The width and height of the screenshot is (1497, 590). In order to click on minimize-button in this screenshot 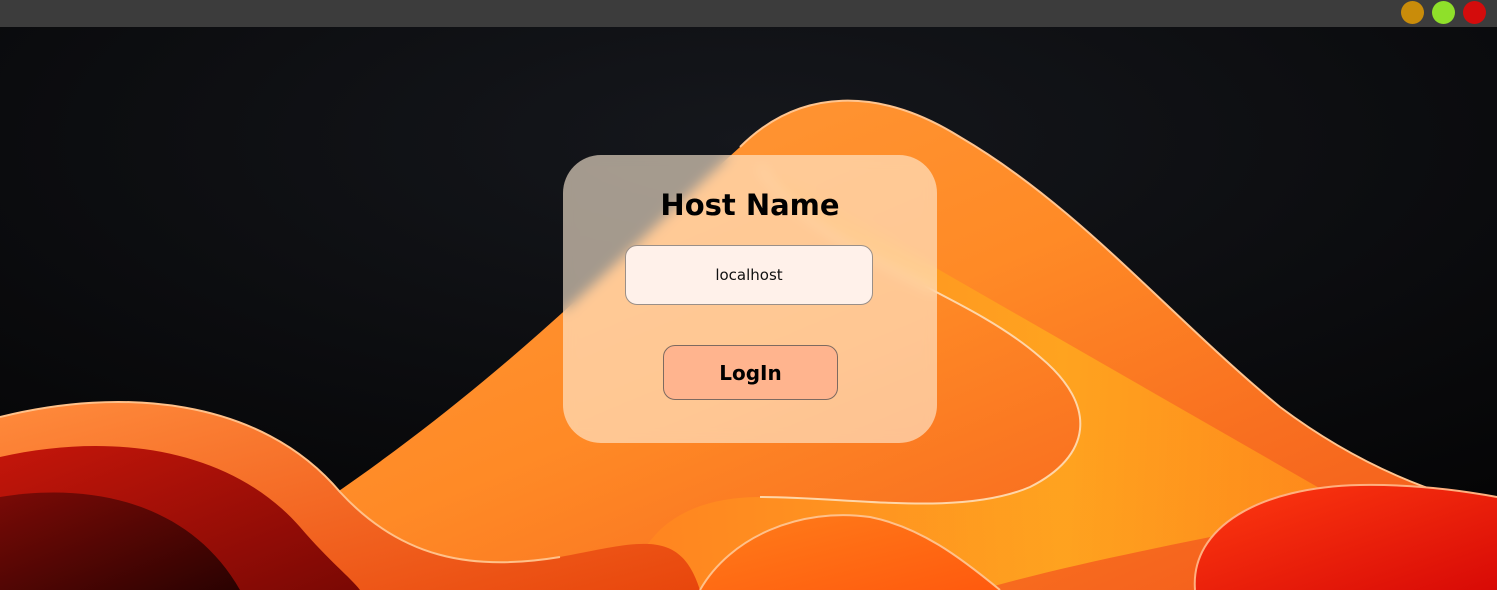, I will do `click(1412, 12)`.